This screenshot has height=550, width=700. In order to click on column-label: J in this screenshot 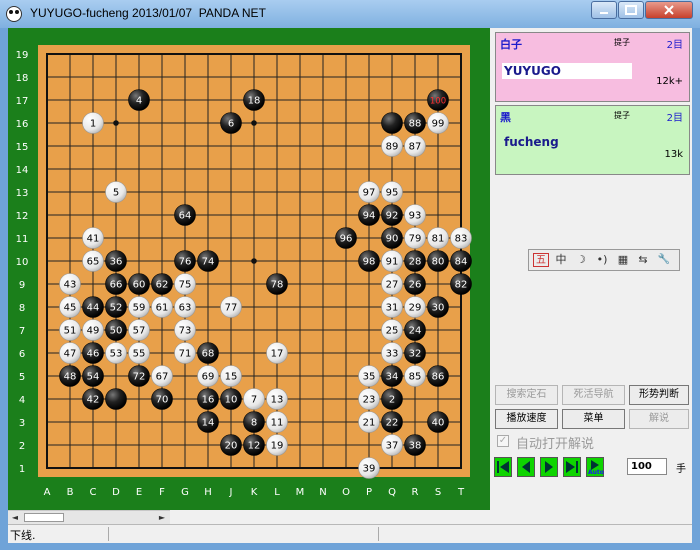, I will do `click(231, 492)`.